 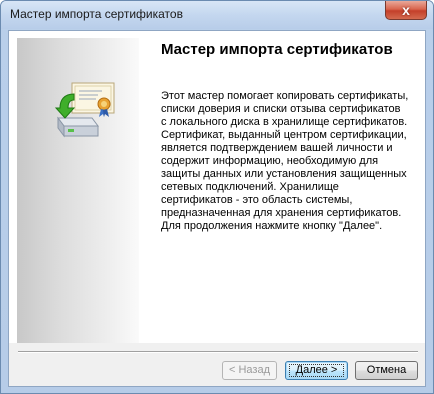 What do you see at coordinates (96, 14) in the screenshot?
I see `window-title: Мастер импорта сертификатов` at bounding box center [96, 14].